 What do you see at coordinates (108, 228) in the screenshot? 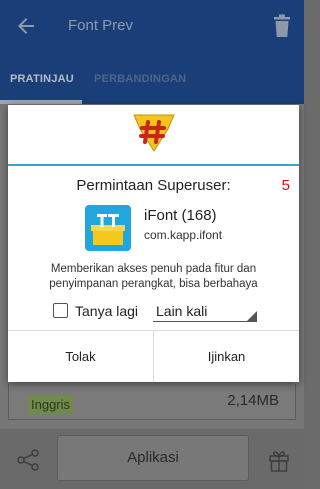
I see `ifont-app-icon` at bounding box center [108, 228].